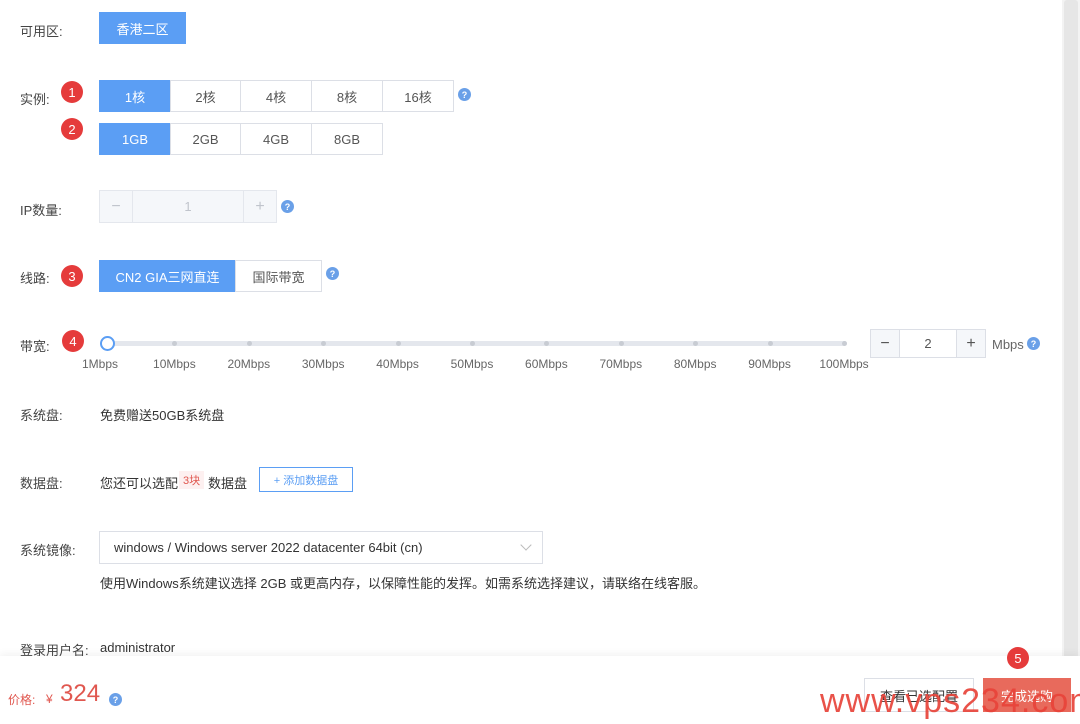 The image size is (1080, 724). Describe the element at coordinates (332, 273) in the screenshot. I see `line-help-icon: ?` at that location.